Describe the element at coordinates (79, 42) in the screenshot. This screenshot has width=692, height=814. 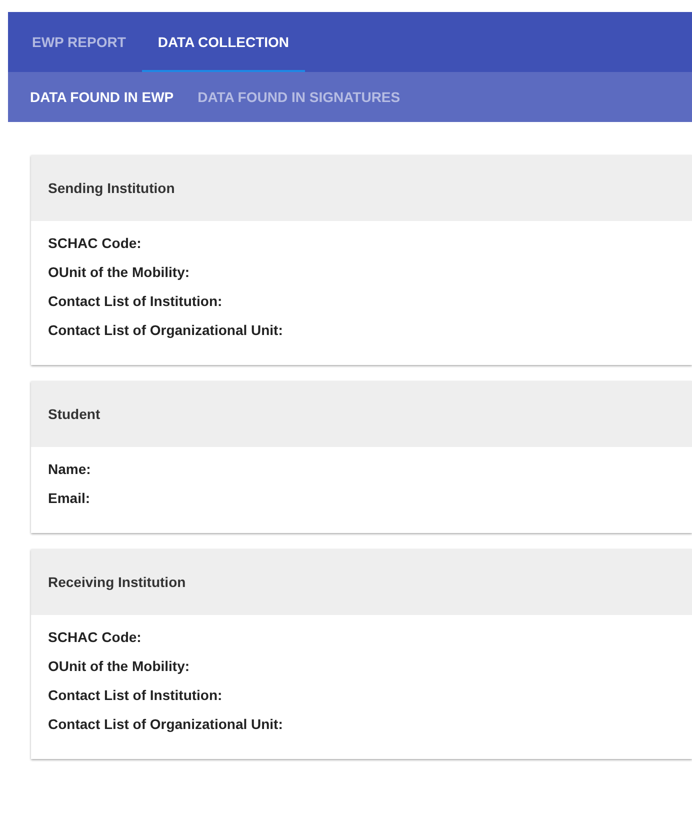
I see `tab: EWP REPORT` at that location.